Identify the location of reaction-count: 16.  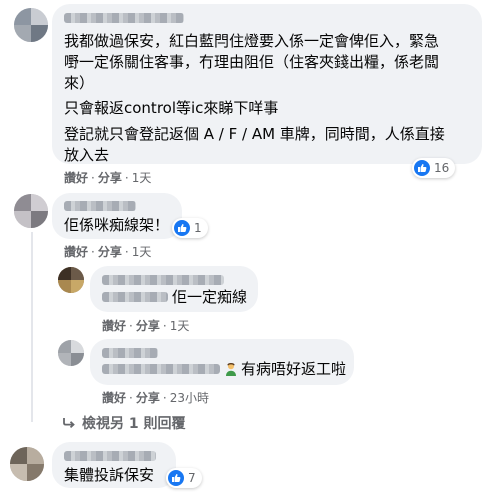
(442, 168).